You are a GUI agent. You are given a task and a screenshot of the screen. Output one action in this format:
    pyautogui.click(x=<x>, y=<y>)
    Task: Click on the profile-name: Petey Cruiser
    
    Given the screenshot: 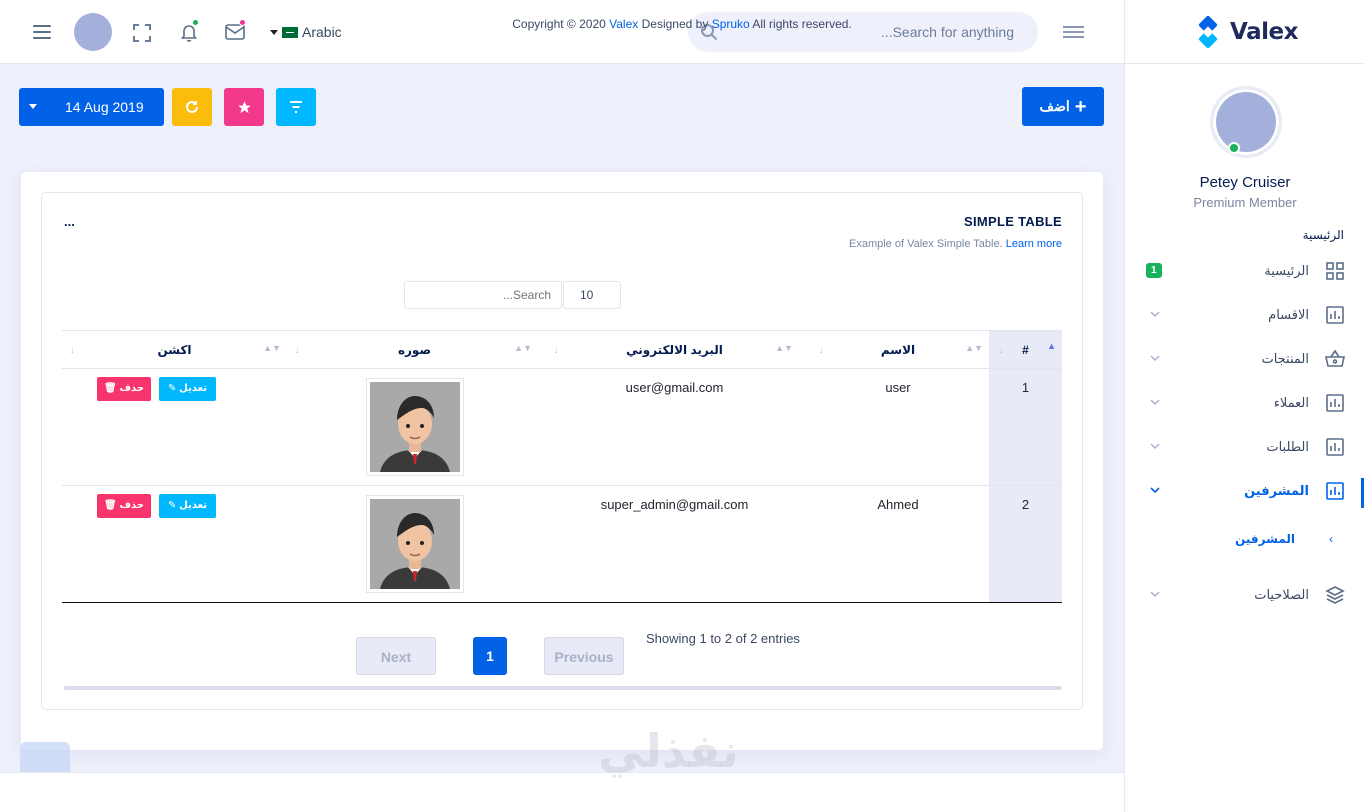 What is the action you would take?
    pyautogui.click(x=1245, y=182)
    